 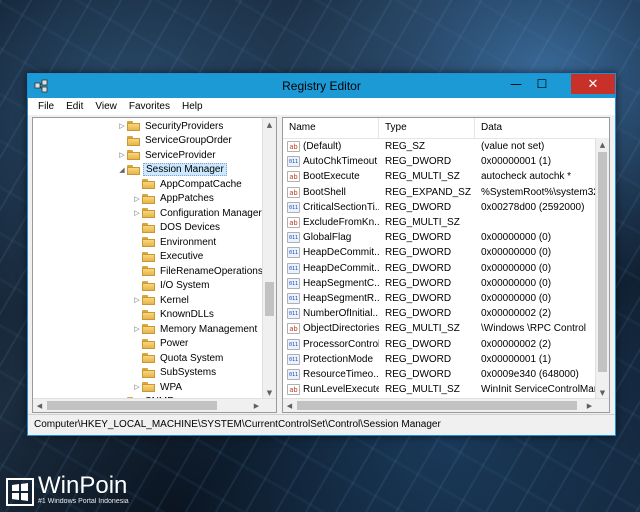 What do you see at coordinates (154, 344) in the screenshot?
I see `tree-node: Power` at bounding box center [154, 344].